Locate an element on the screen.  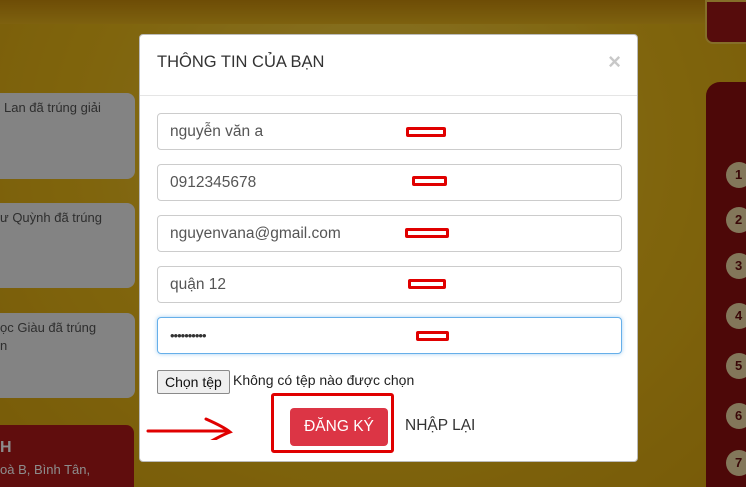
name-input: nguyễn văn a is located at coordinates (389, 131).